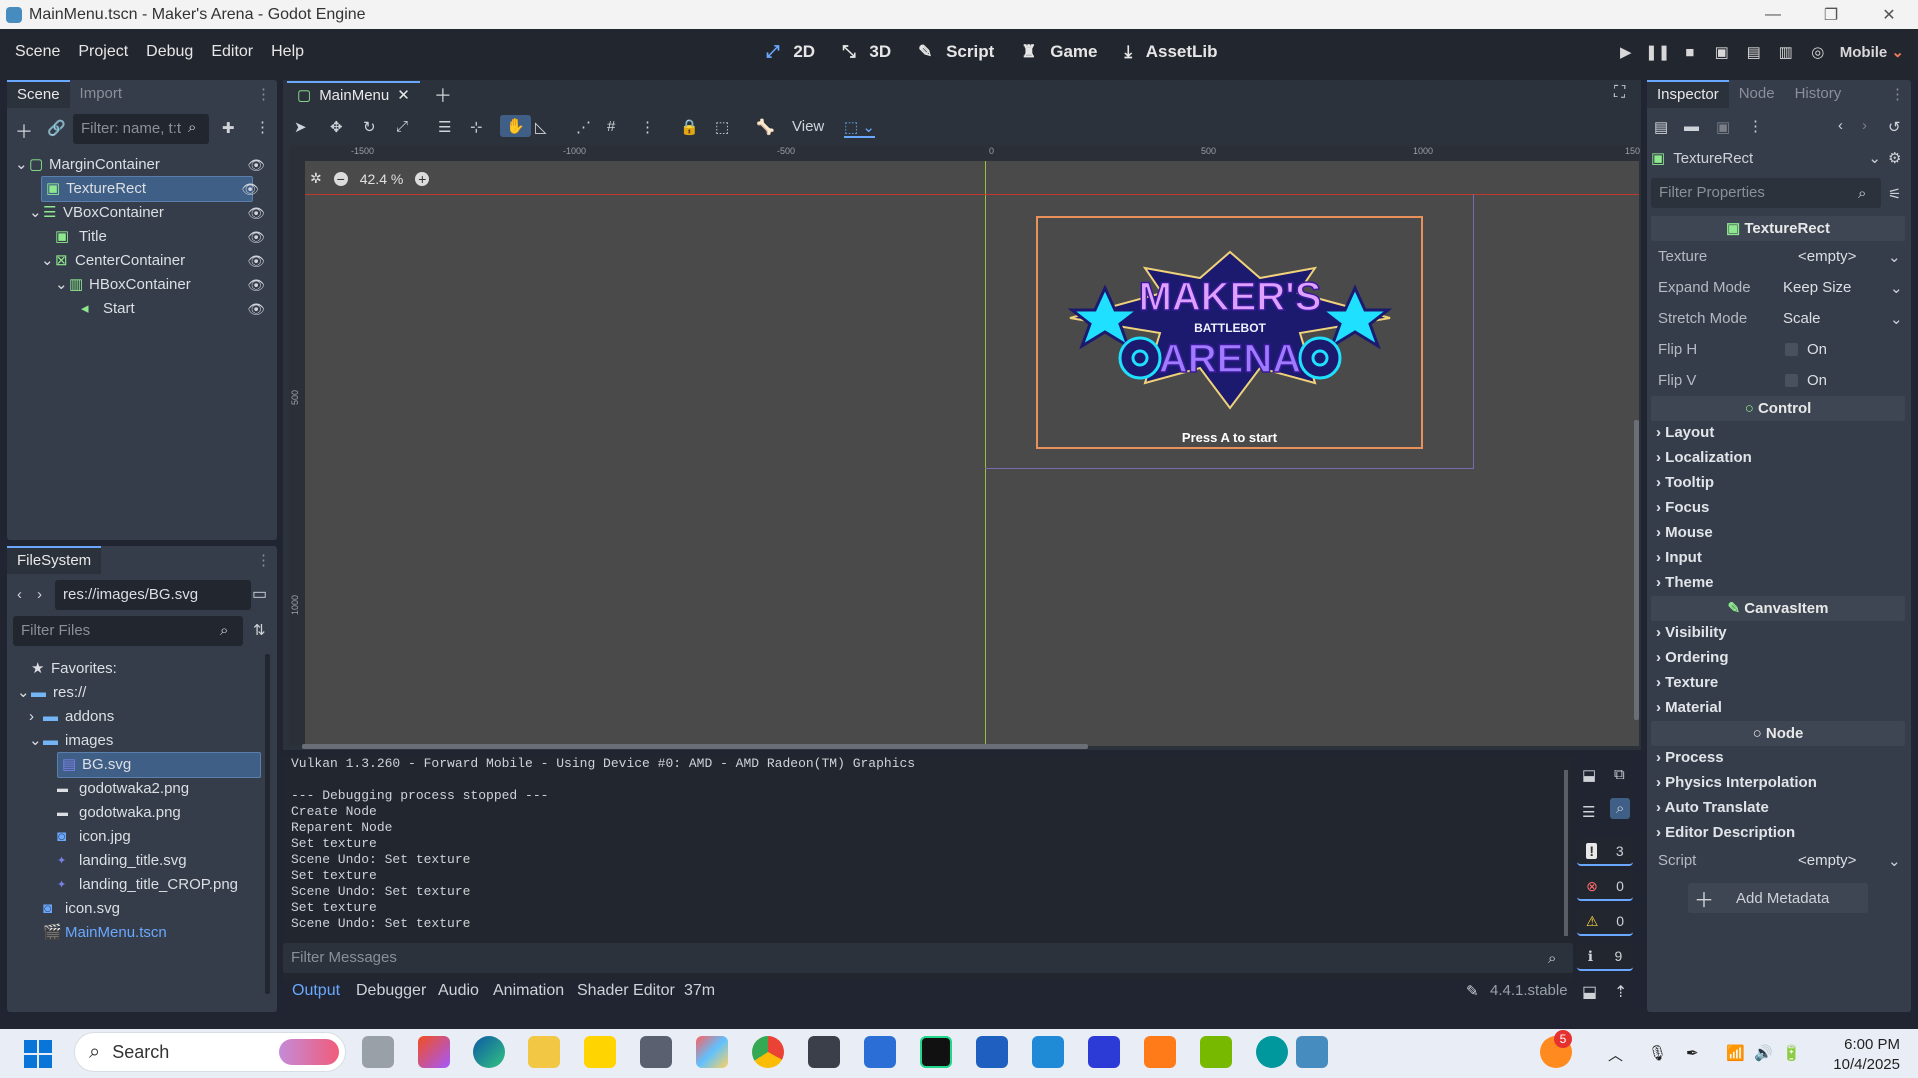 The height and width of the screenshot is (1078, 1918). What do you see at coordinates (1889, 14) in the screenshot?
I see `close-window-icon: ✕` at bounding box center [1889, 14].